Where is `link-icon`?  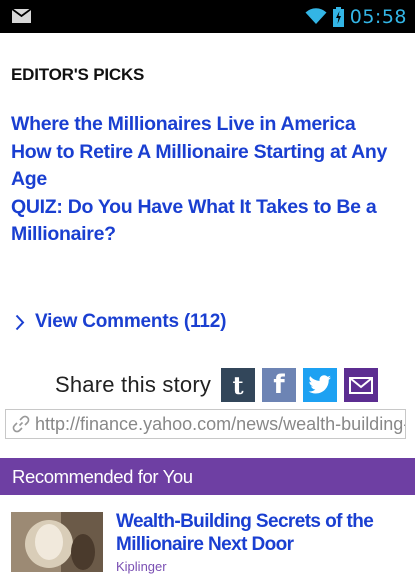
link-icon is located at coordinates (21, 424).